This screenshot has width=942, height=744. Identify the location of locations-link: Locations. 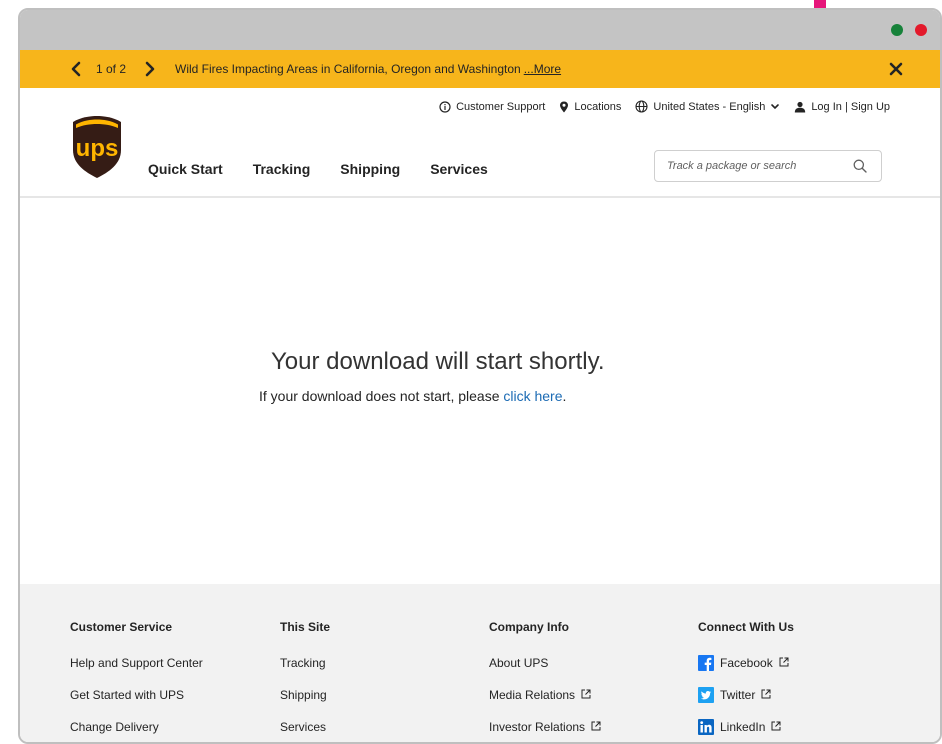
(590, 107).